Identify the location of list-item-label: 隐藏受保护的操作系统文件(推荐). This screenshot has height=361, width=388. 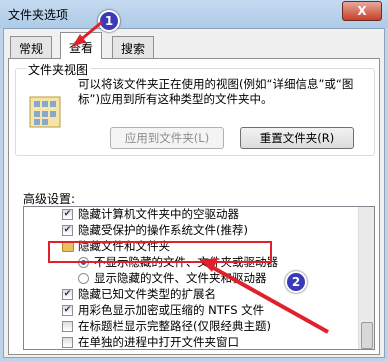
(163, 230).